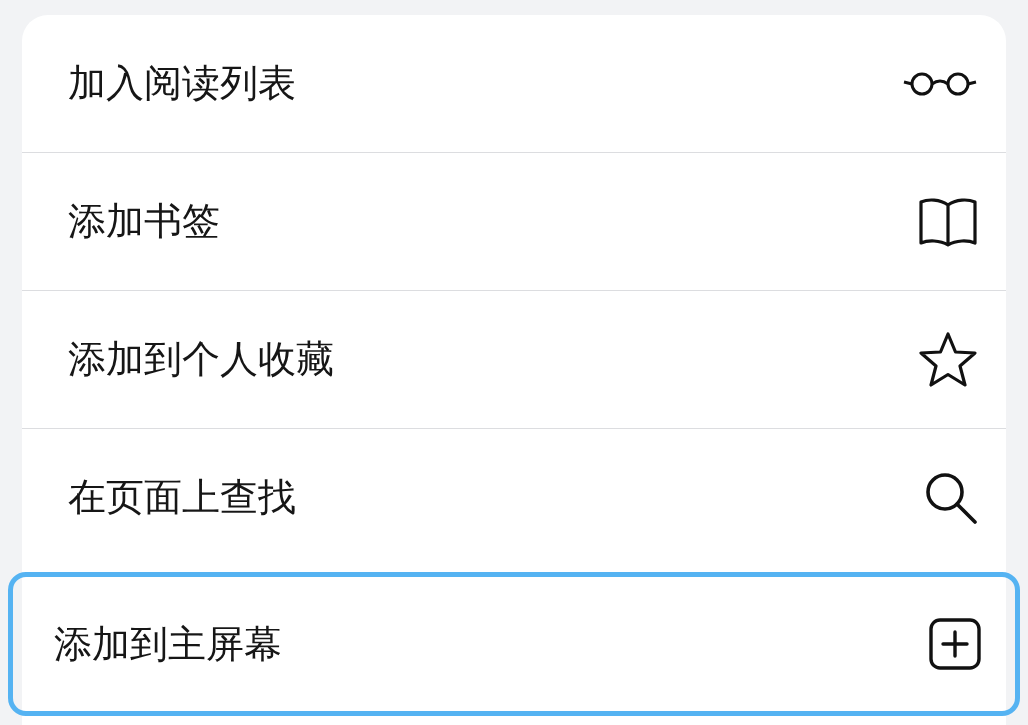 Image resolution: width=1028 pixels, height=725 pixels. What do you see at coordinates (955, 644) in the screenshot?
I see `add-square-icon` at bounding box center [955, 644].